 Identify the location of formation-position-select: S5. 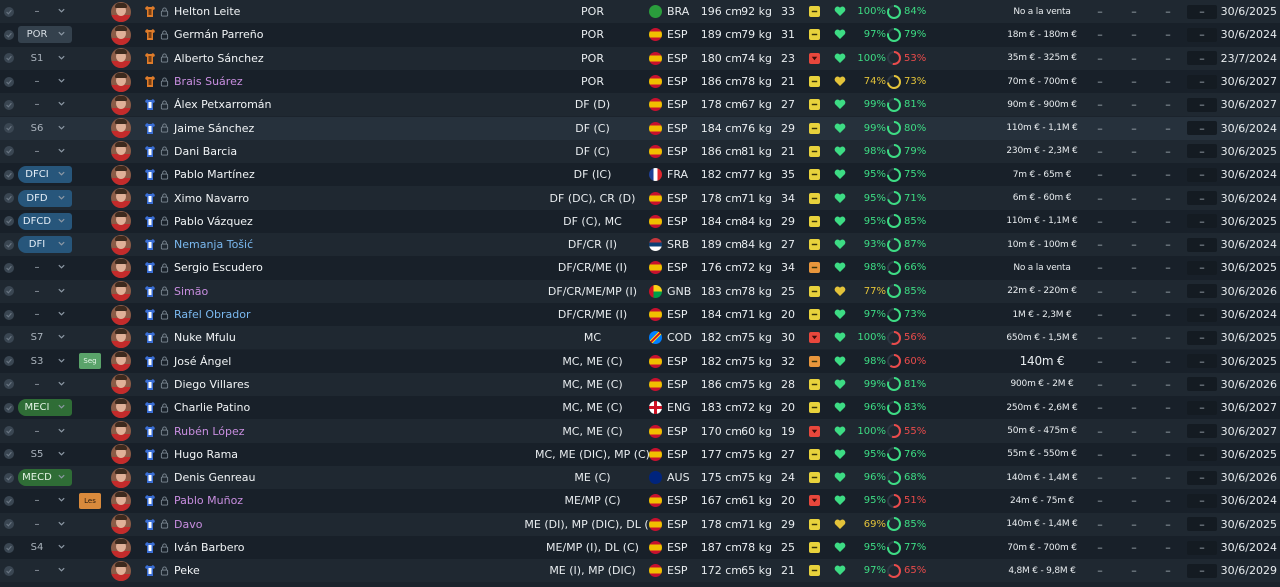
(45, 454).